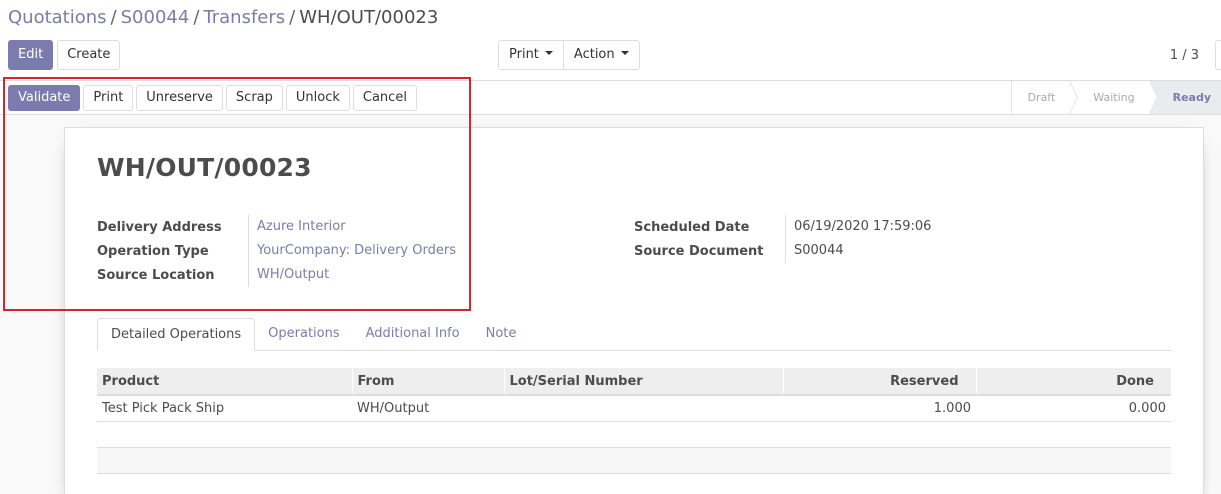 The height and width of the screenshot is (494, 1221). I want to click on stage-label: Draft, so click(1041, 97).